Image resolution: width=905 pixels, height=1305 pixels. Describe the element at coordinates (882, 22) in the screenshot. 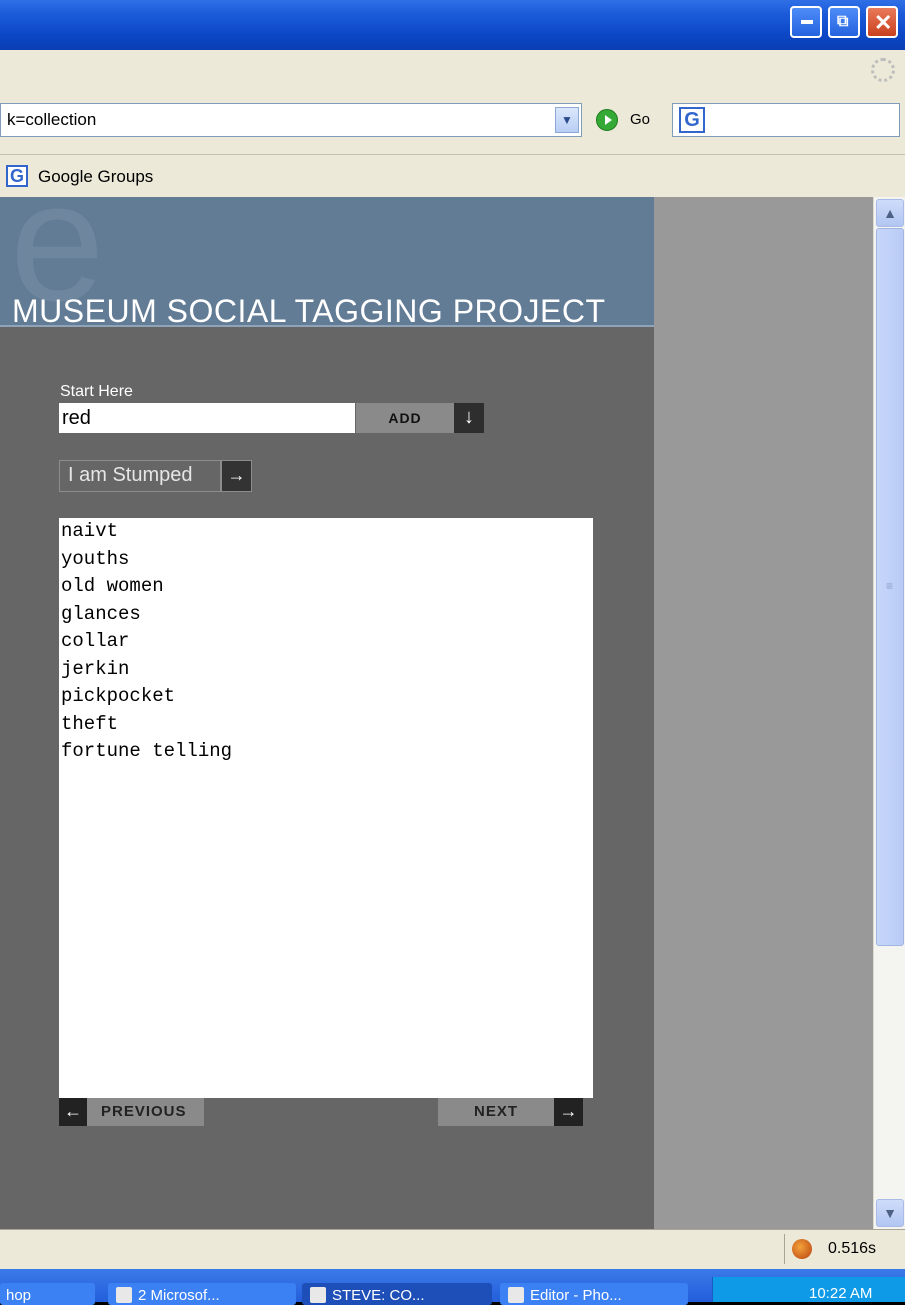

I see `close-button: ✕` at that location.